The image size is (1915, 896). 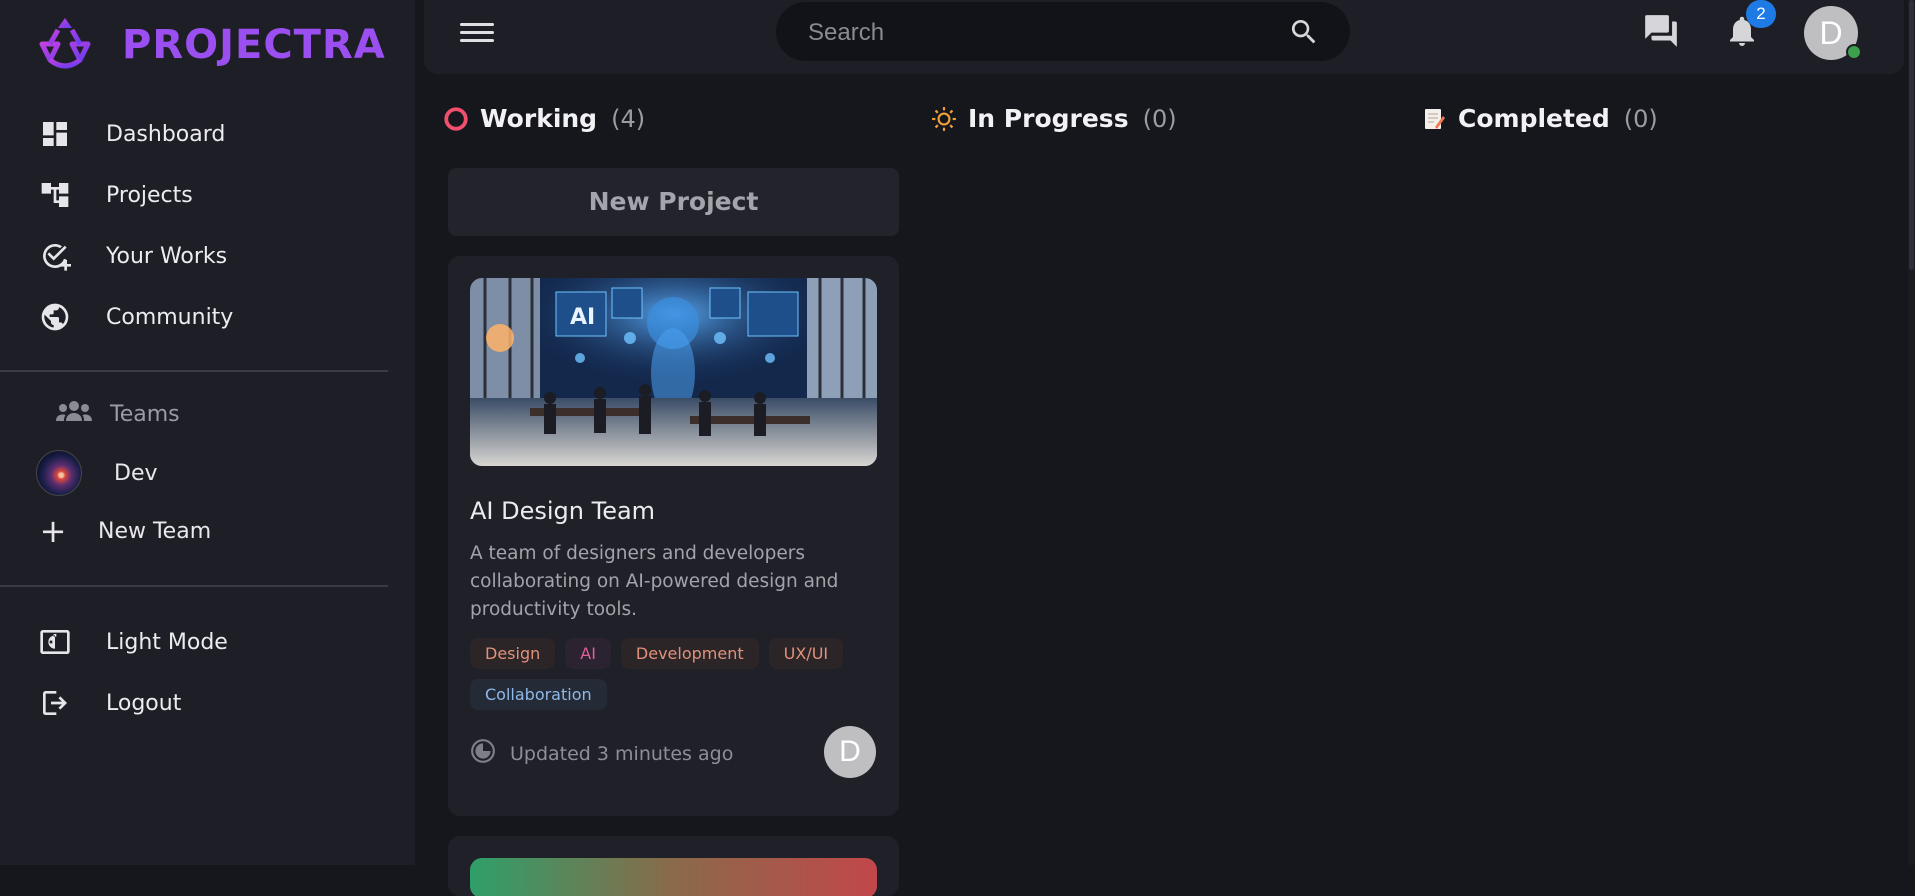 What do you see at coordinates (539, 118) in the screenshot?
I see `column-title: Working` at bounding box center [539, 118].